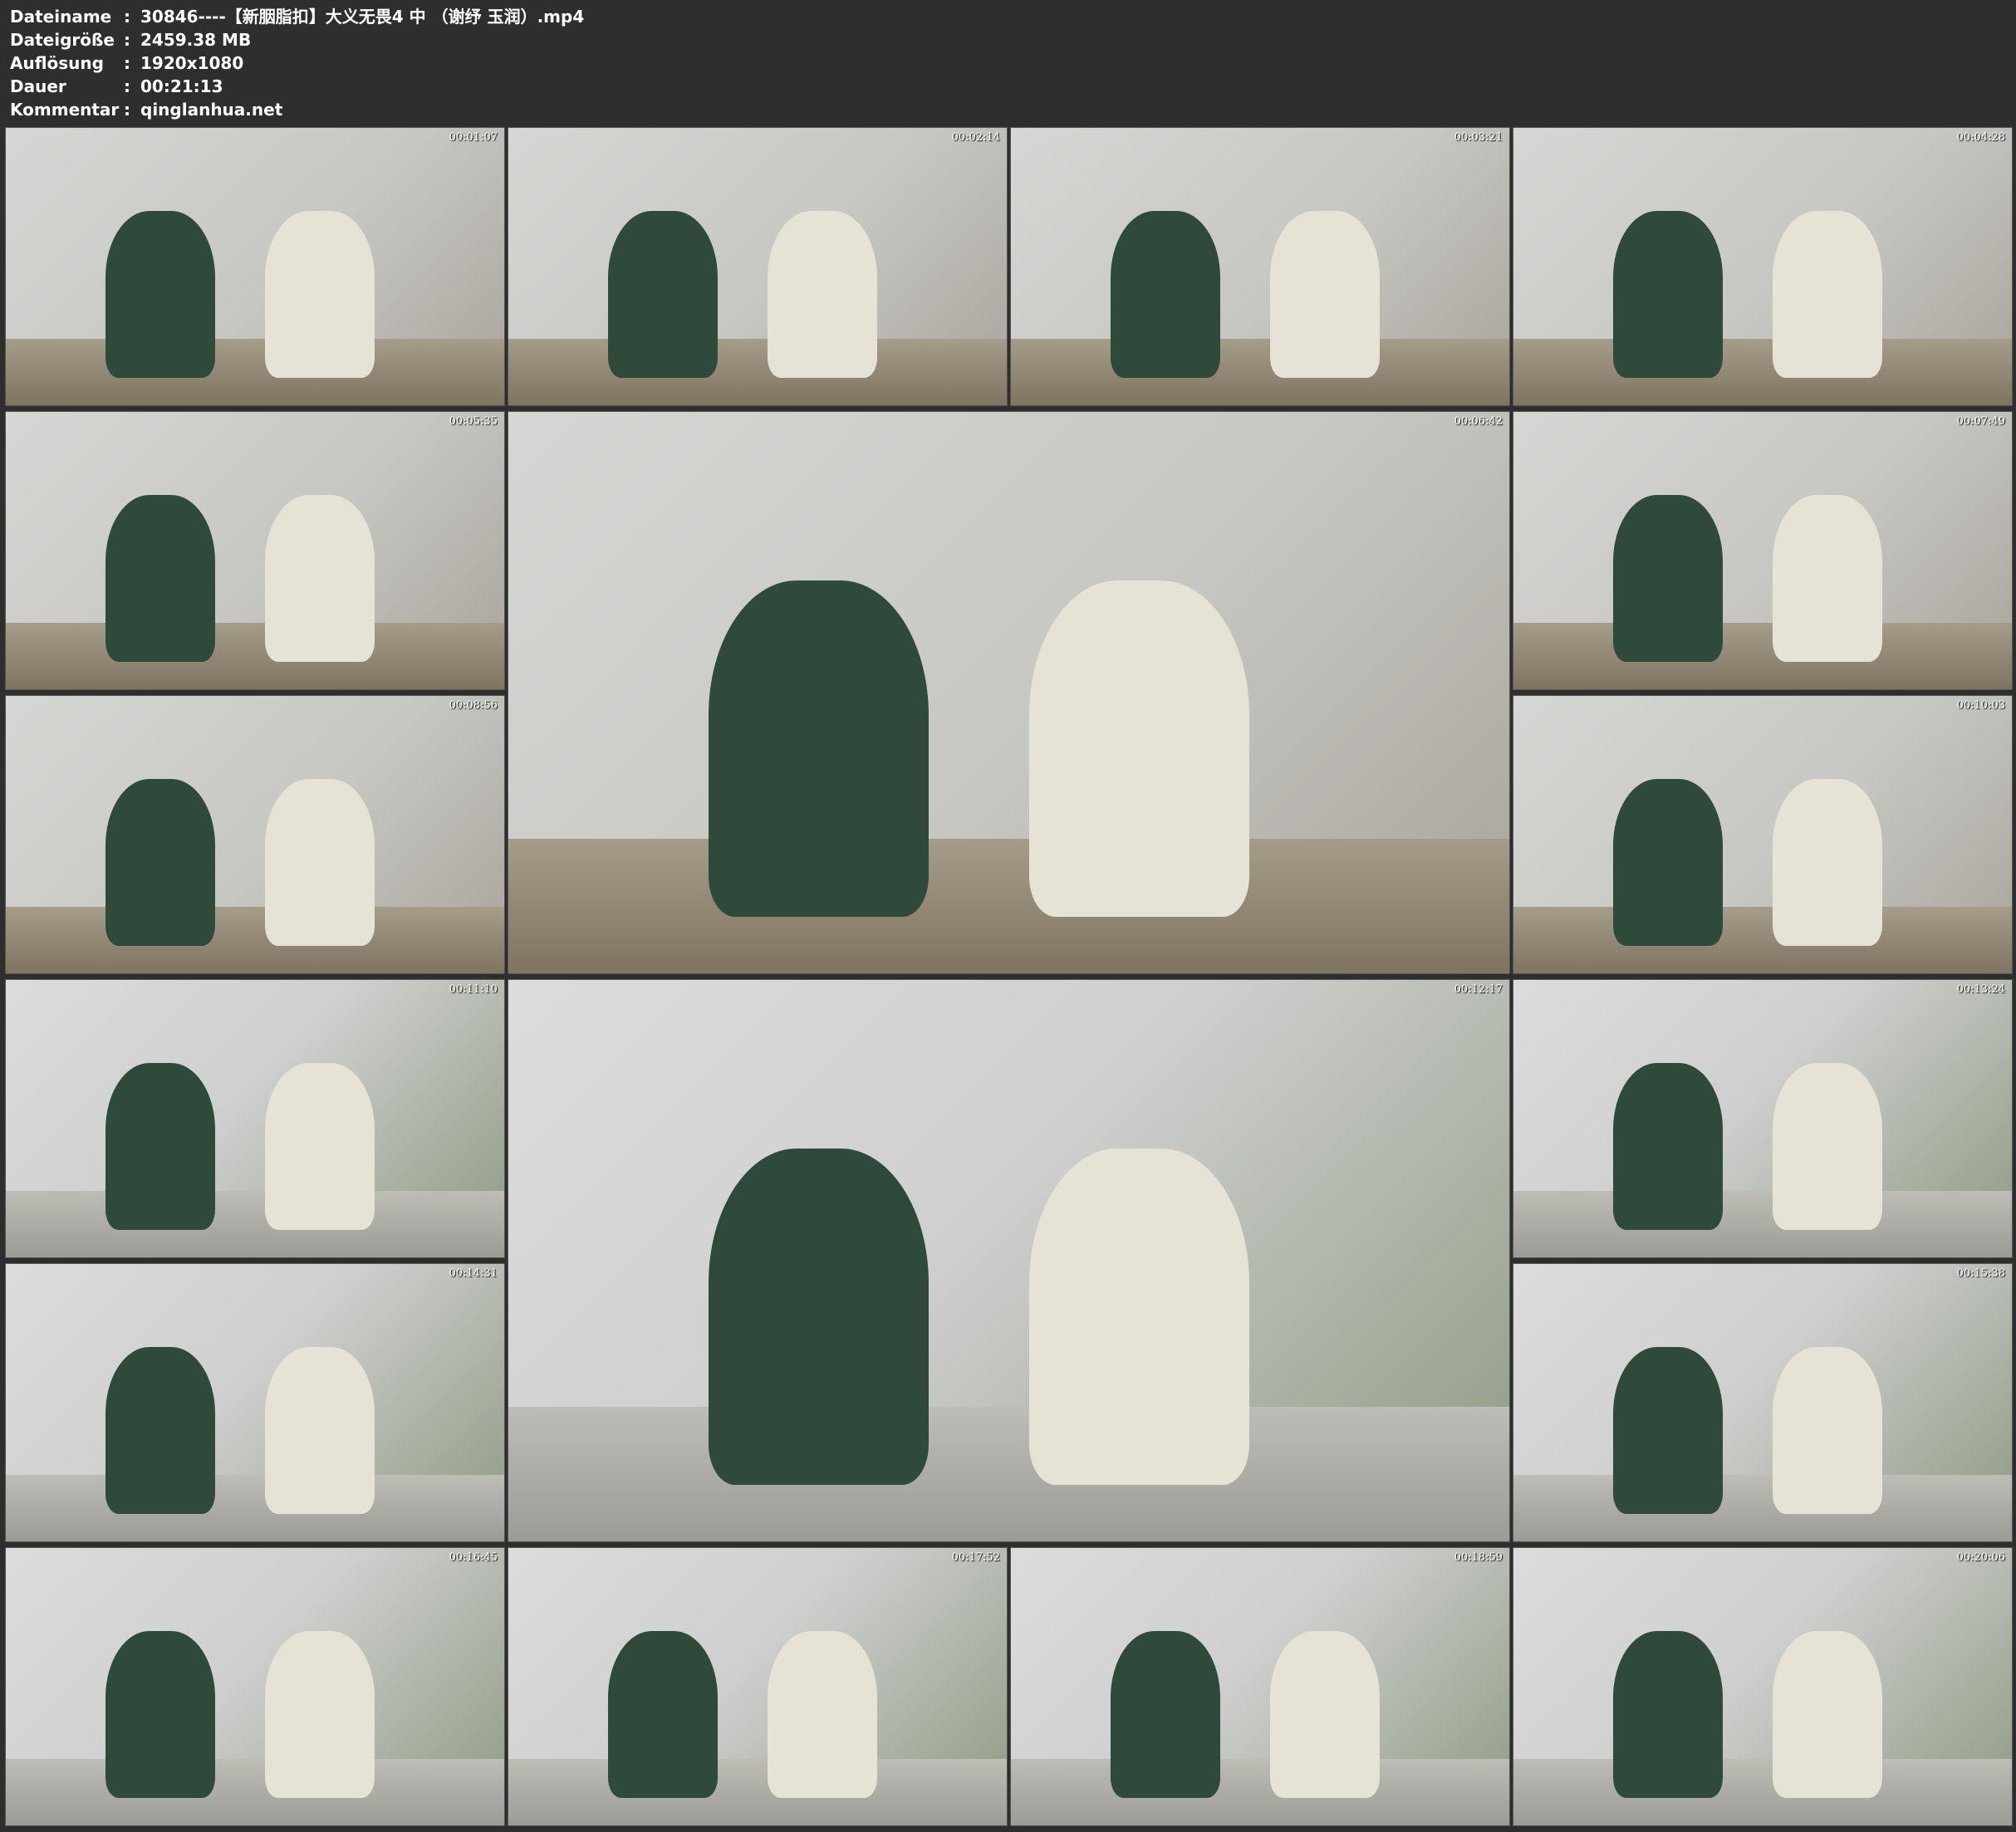 The image size is (2016, 1832). I want to click on thumbnail-timestamp: 00:03:21, so click(1478, 137).